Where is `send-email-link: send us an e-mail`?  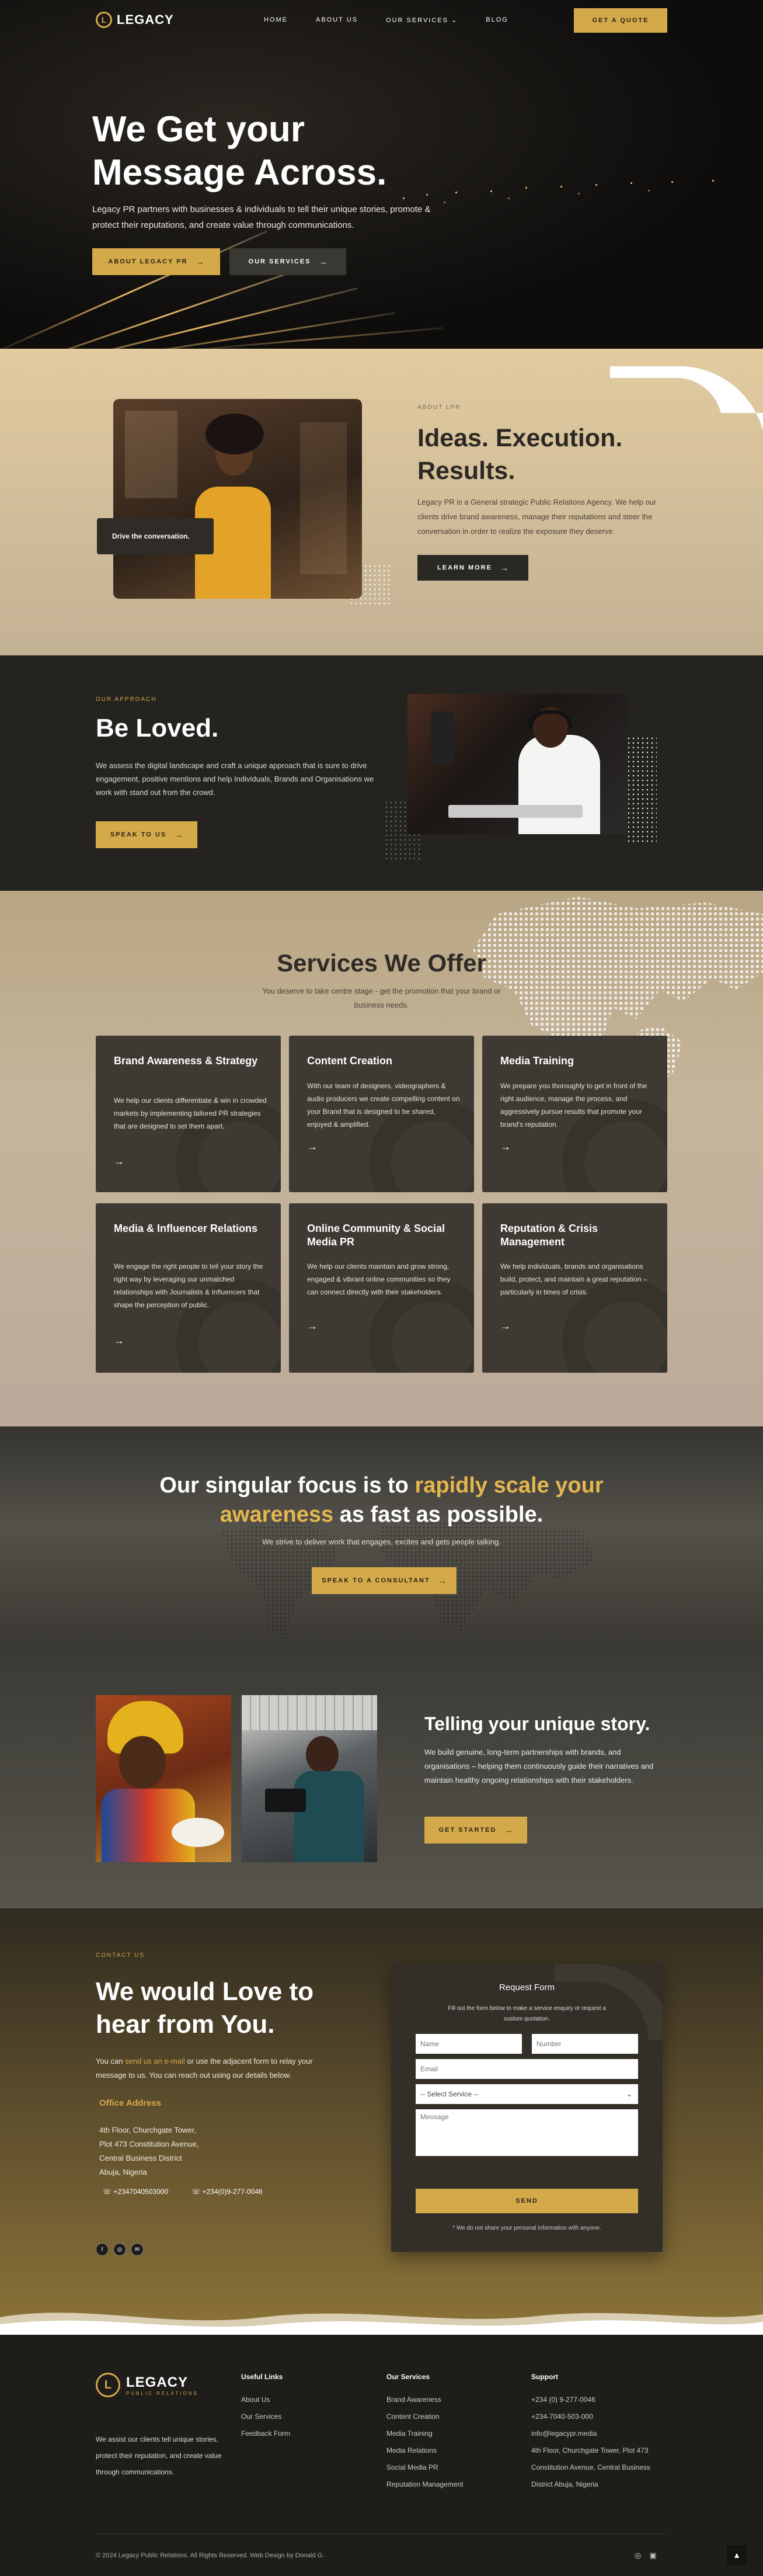
send-email-link: send us an e-mail is located at coordinates (155, 2061).